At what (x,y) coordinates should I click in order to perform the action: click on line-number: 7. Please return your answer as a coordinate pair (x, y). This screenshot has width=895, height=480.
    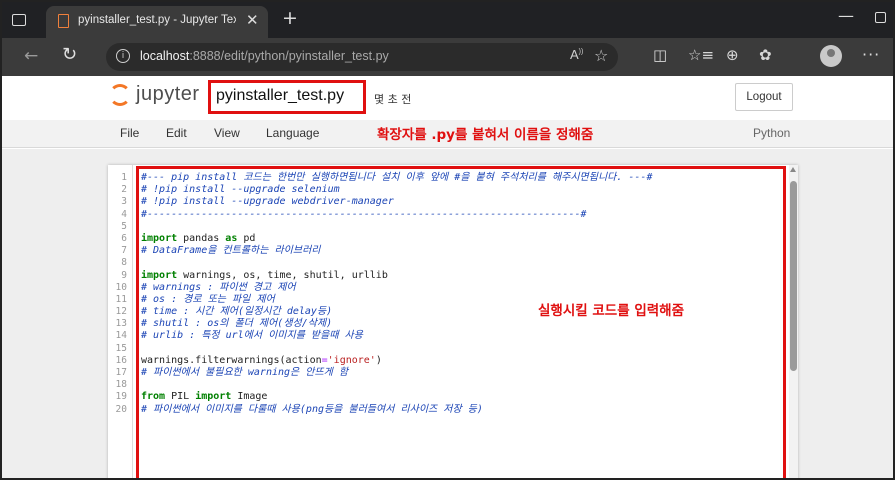
    Looking at the image, I should click on (124, 251).